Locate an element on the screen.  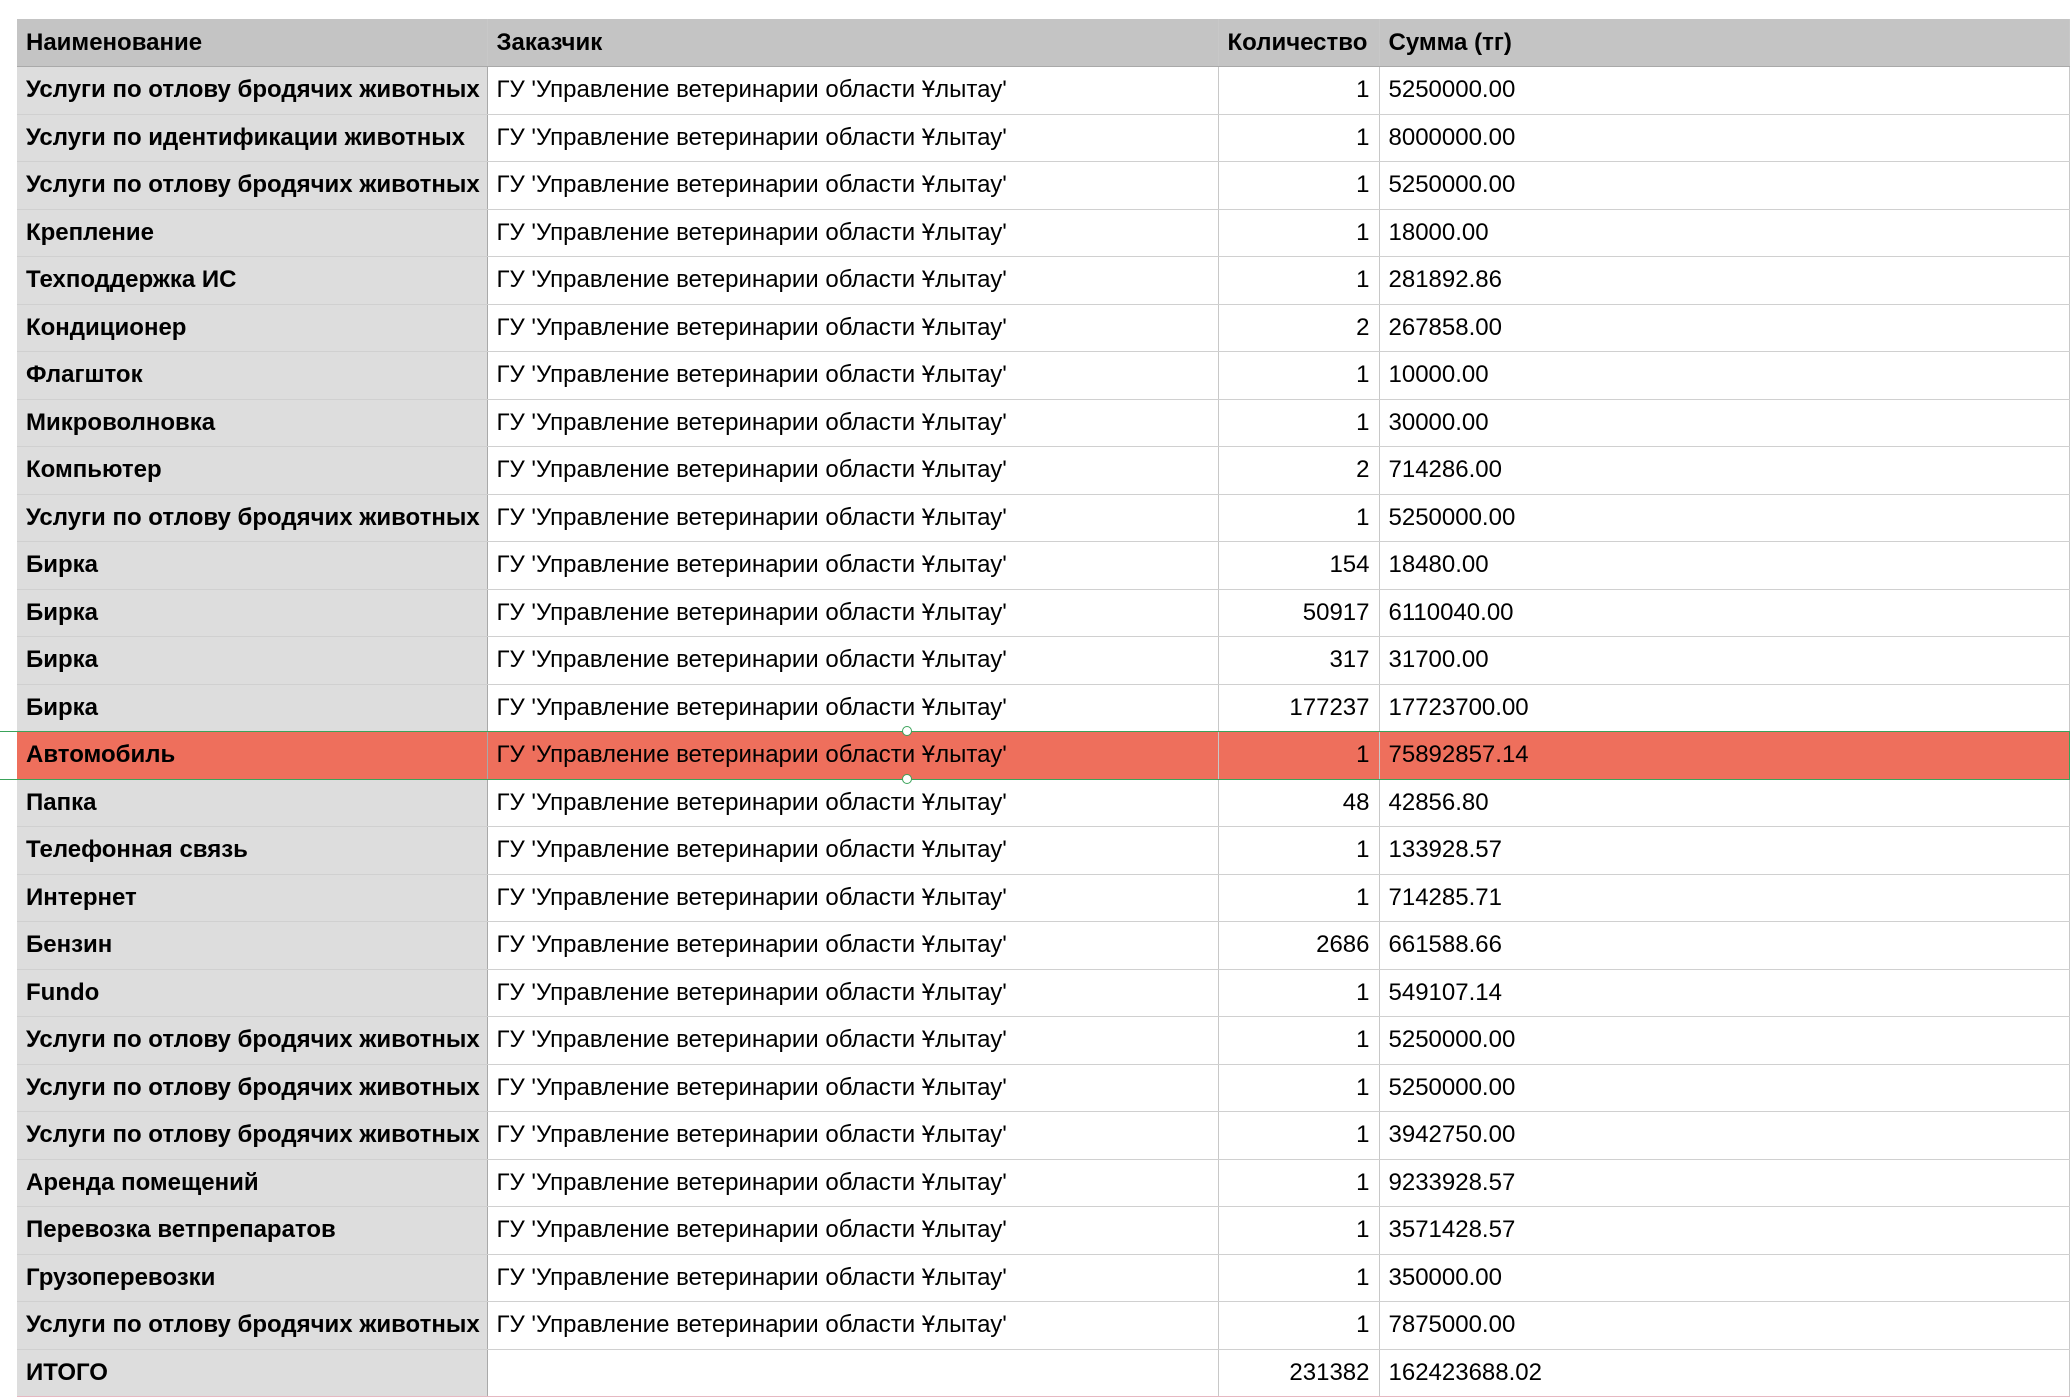
cell-sum: 3571428.57 is located at coordinates (1724, 1230).